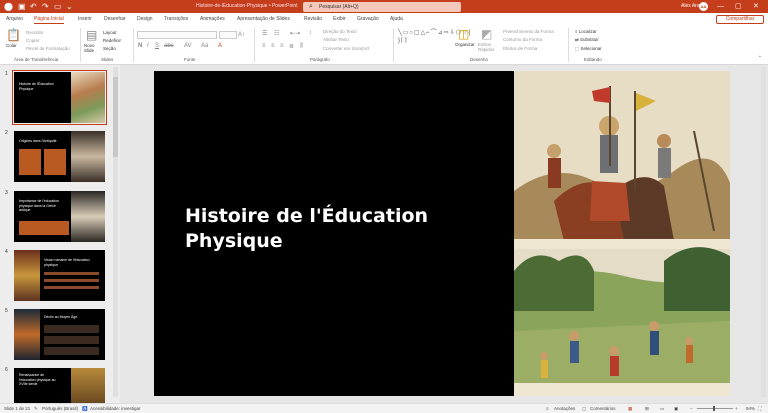  What do you see at coordinates (220, 46) in the screenshot?
I see `font-color-icon: A` at bounding box center [220, 46].